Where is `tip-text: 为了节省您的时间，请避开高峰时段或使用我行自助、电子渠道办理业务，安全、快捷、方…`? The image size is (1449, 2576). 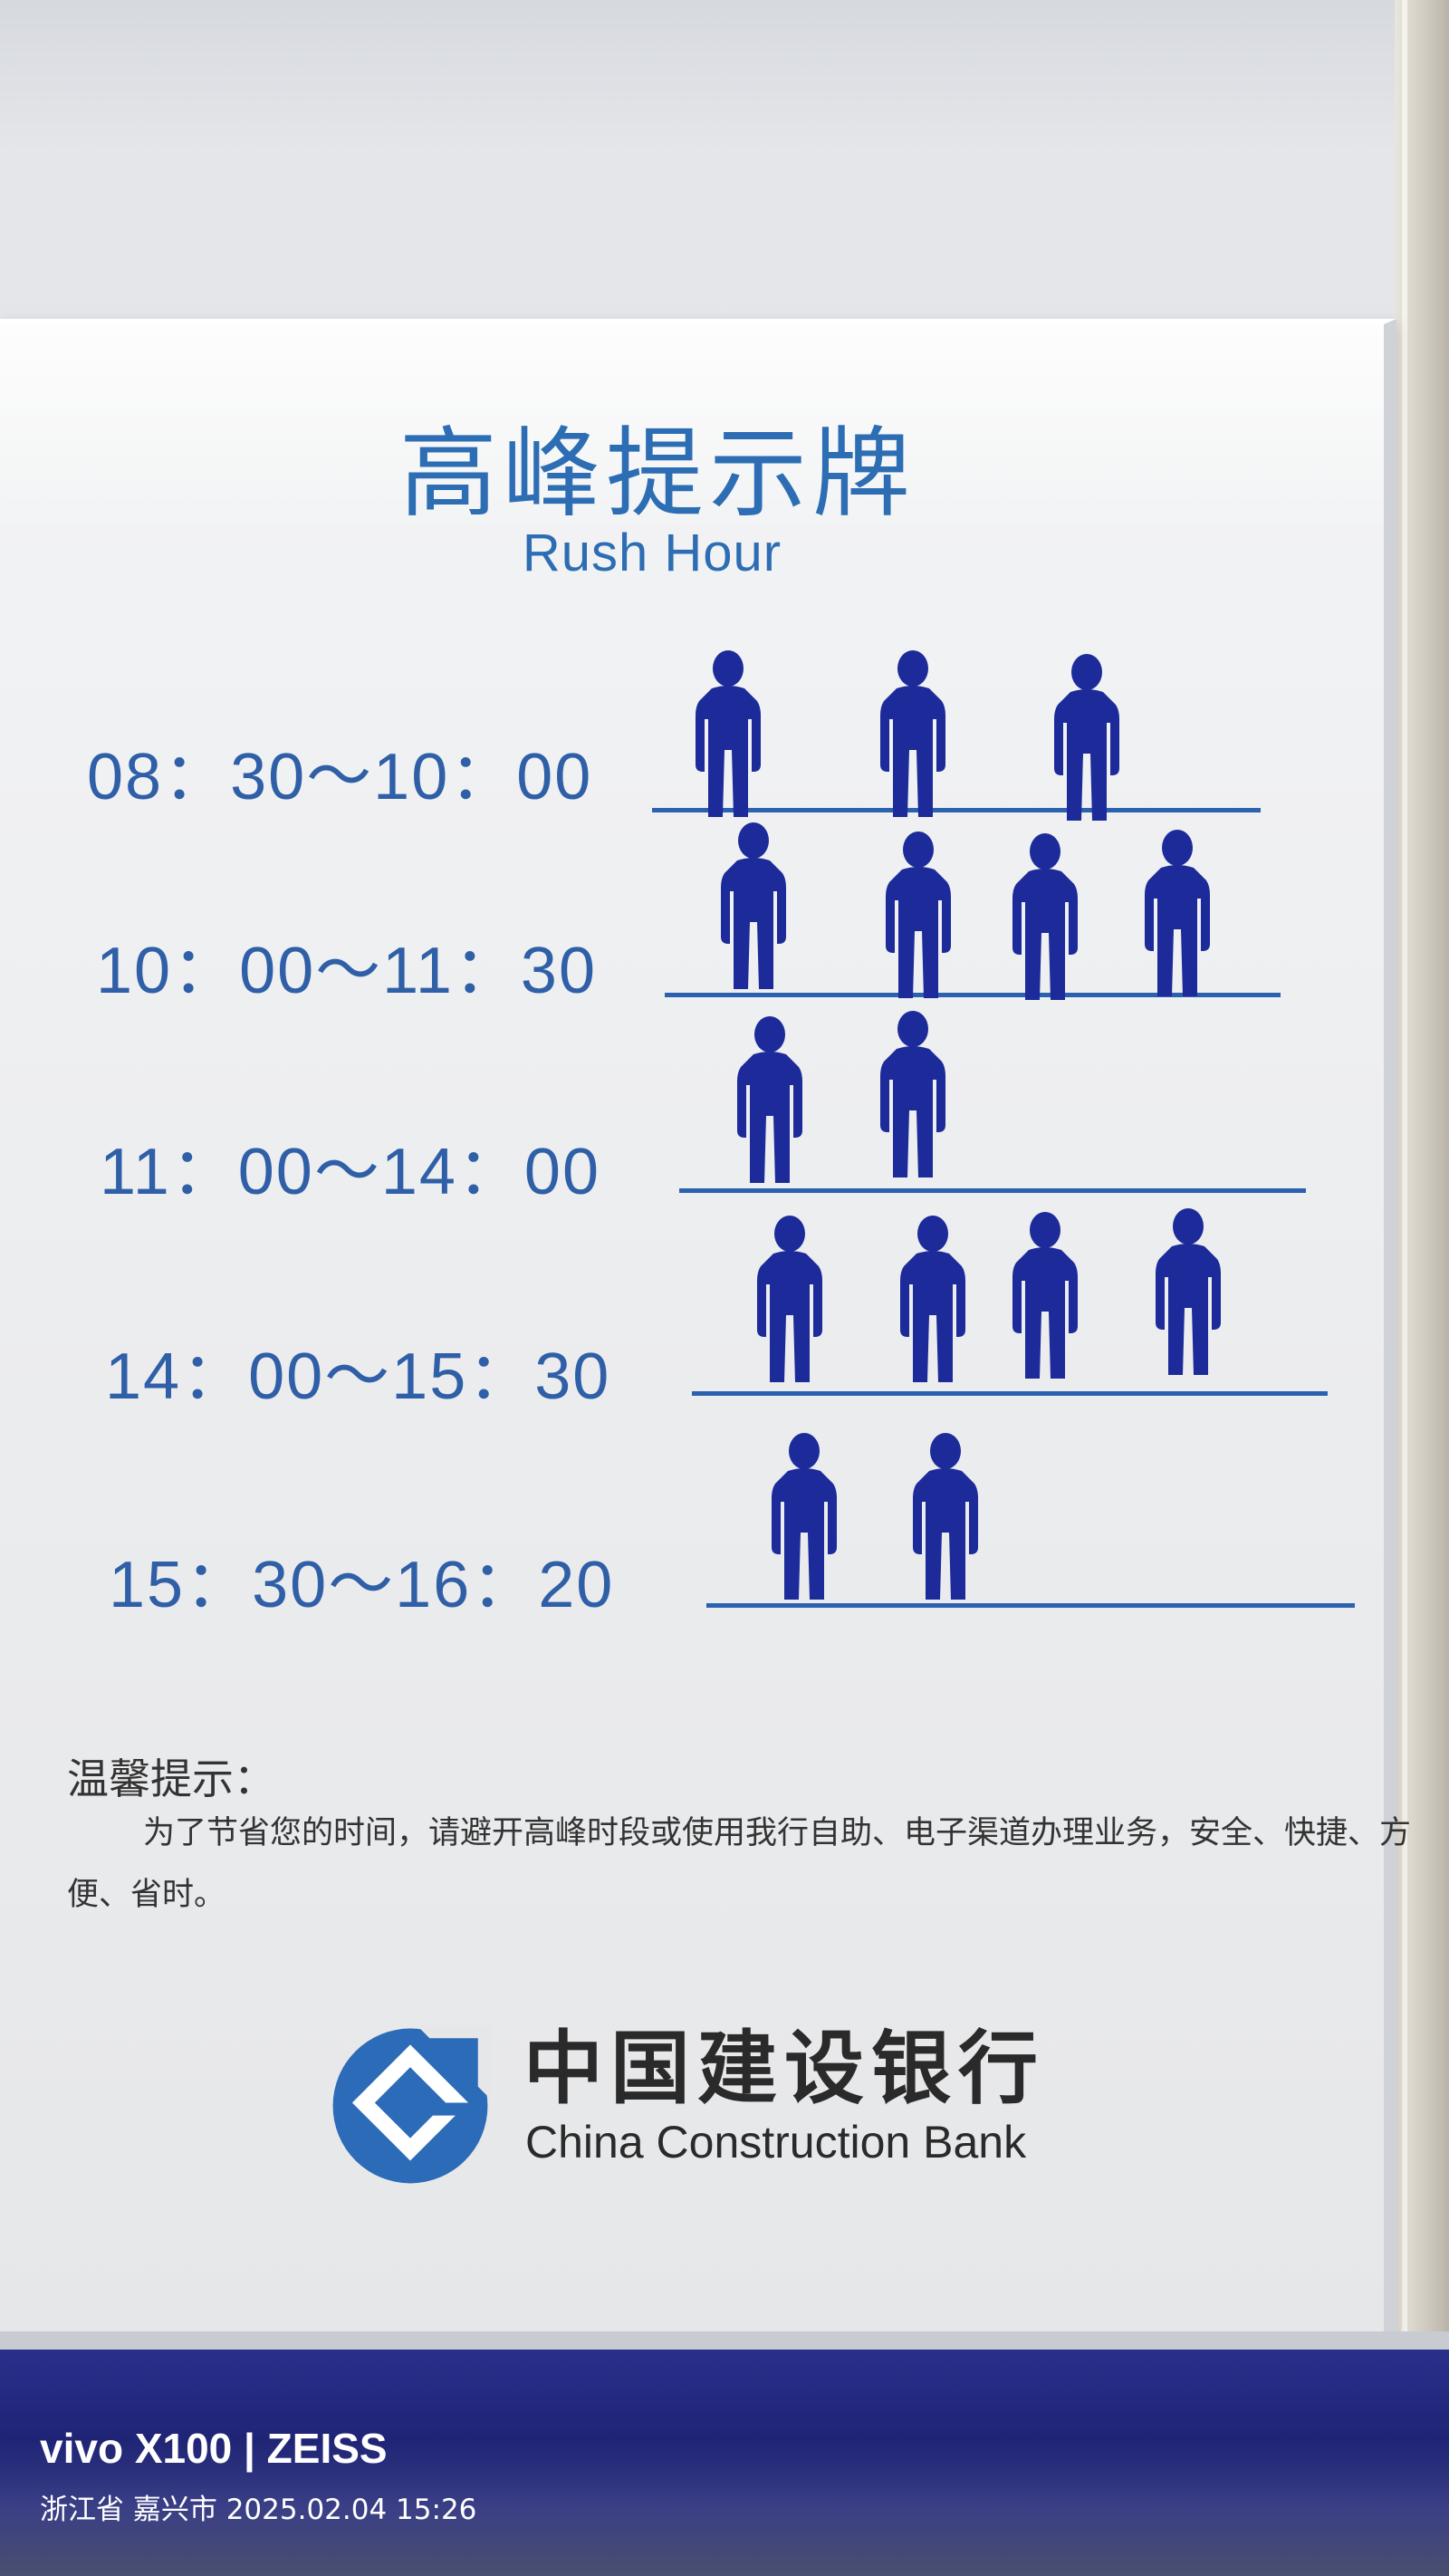
tip-text: 为了节省您的时间，请避开高峰时段或使用我行自助、电子渠道办理业务，安全、快捷、方… is located at coordinates (739, 1864).